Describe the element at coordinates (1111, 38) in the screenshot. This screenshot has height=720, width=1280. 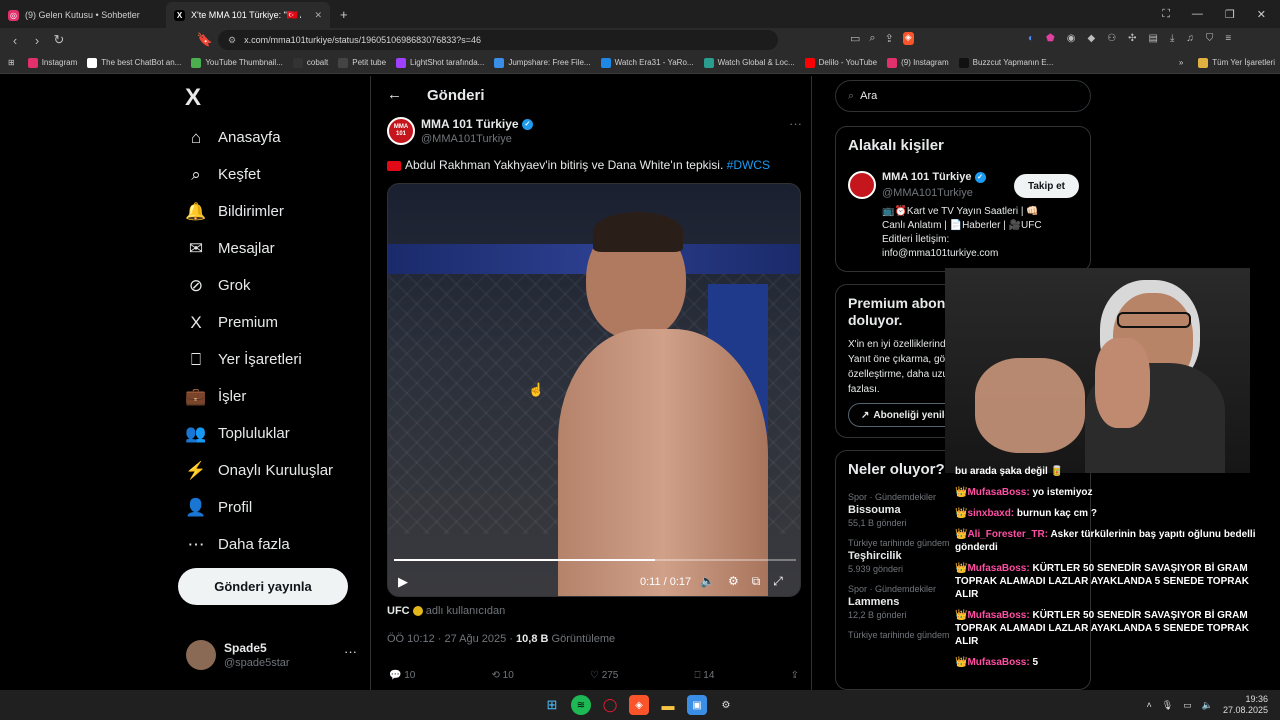
I see `extension-gamepad-icon: ⚇` at that location.